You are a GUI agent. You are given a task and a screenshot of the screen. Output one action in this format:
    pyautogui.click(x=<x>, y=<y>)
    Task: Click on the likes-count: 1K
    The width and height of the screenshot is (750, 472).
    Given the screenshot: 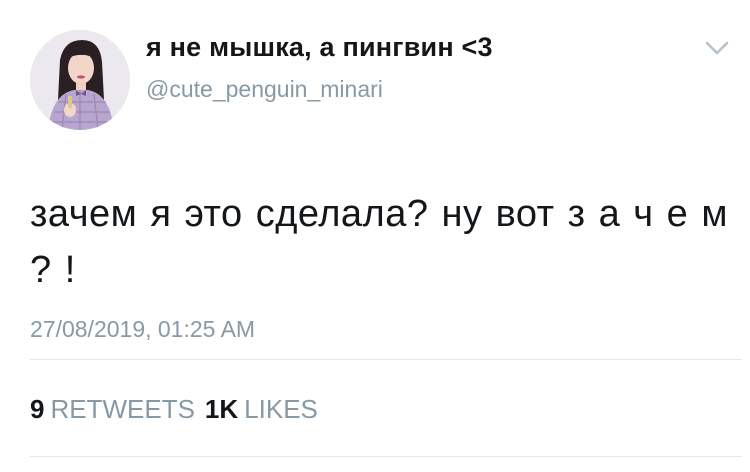 What is the action you would take?
    pyautogui.click(x=221, y=409)
    